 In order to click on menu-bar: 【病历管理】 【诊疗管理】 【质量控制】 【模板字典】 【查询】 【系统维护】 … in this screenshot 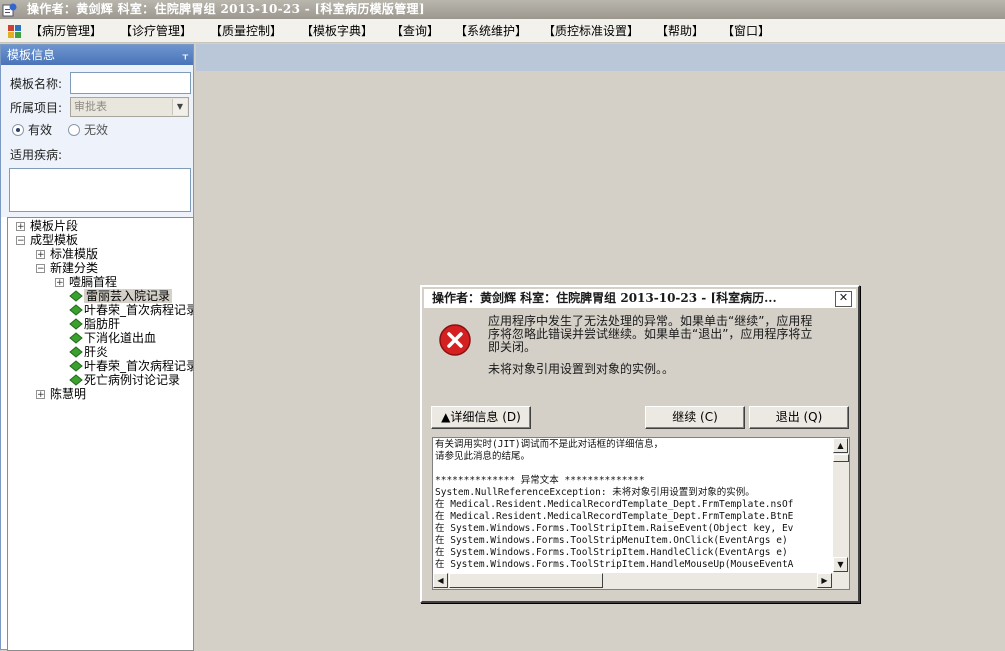, I will do `click(502, 31)`.